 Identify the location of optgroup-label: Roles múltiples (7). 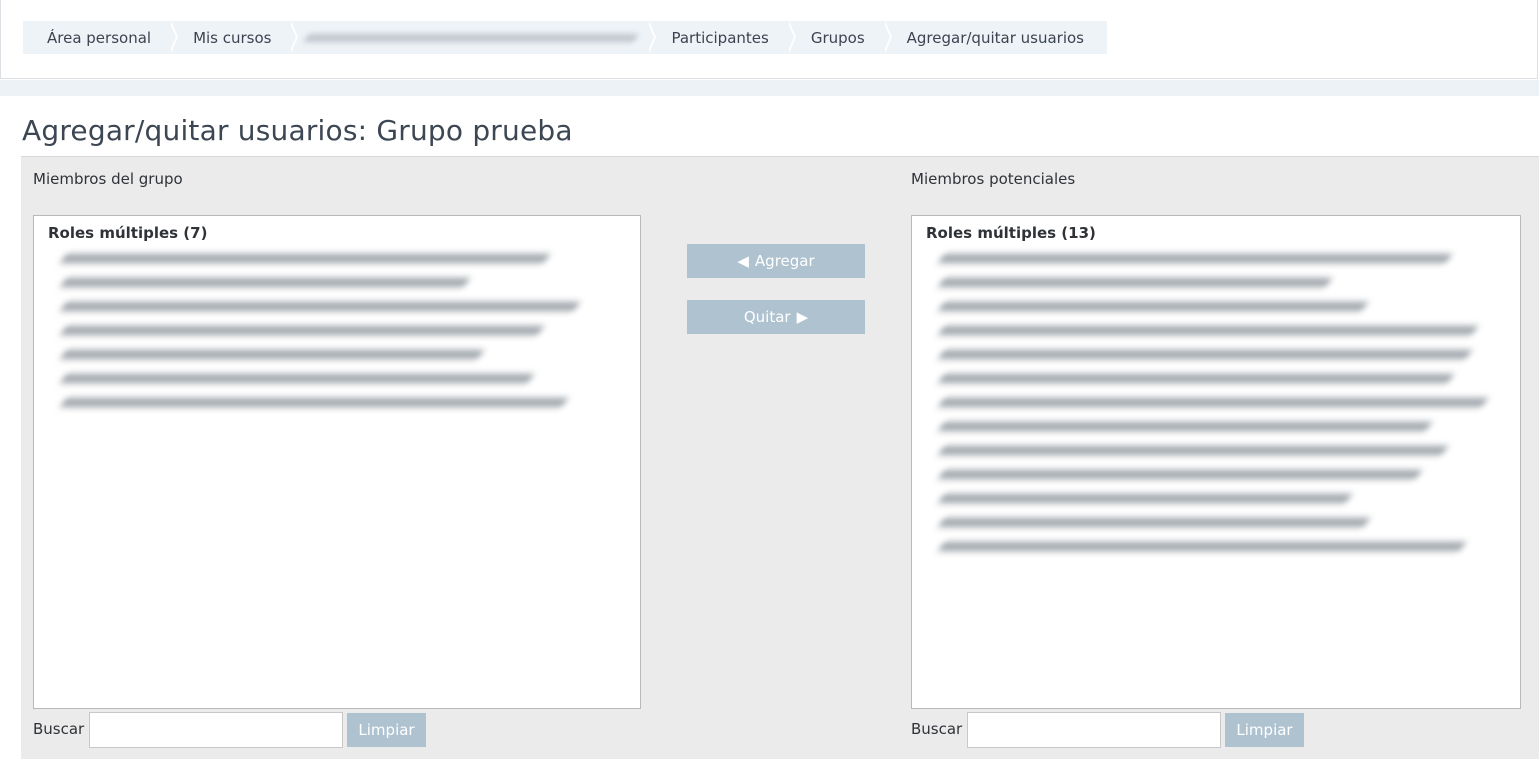
(128, 233).